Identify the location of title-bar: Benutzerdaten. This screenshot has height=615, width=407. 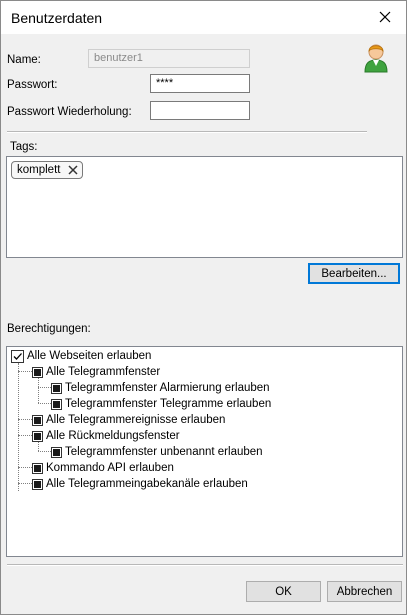
(203, 17).